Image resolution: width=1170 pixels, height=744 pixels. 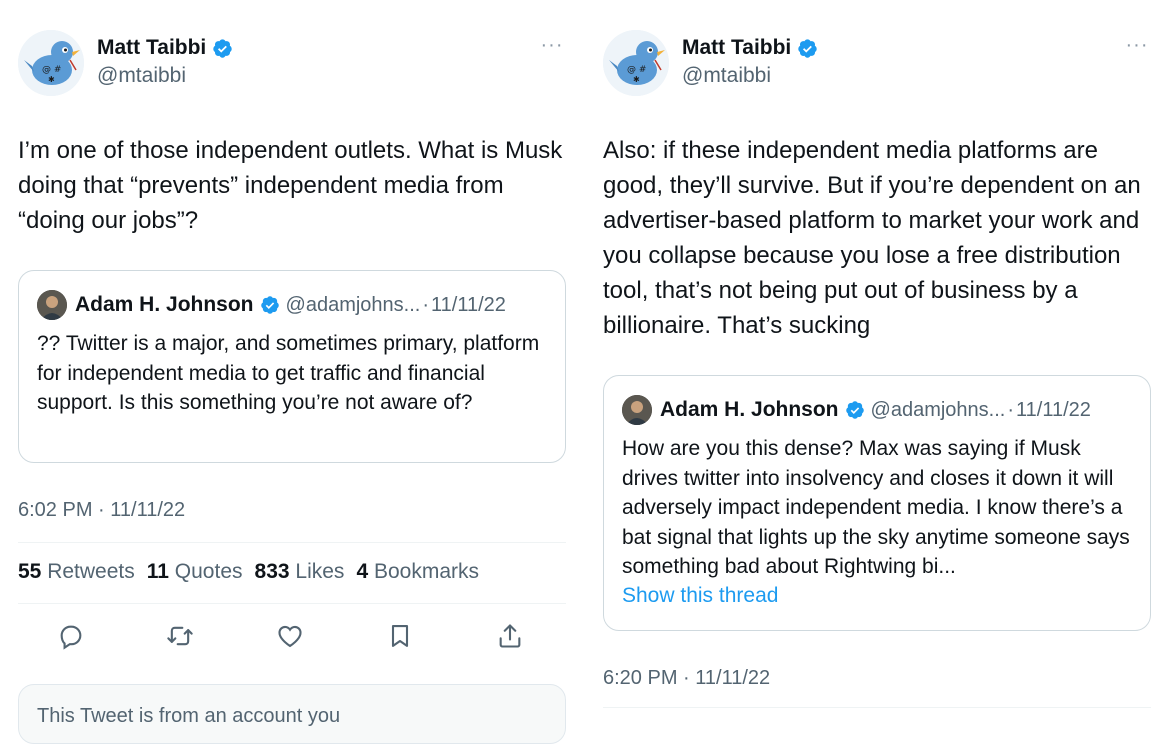 I want to click on like-icon, so click(x=290, y=636).